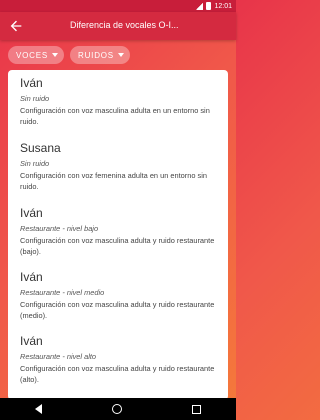  I want to click on back-arrow-icon, so click(16, 26).